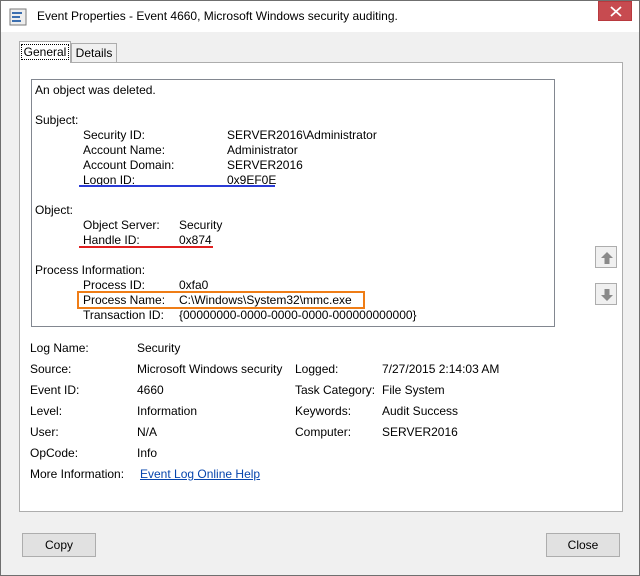  I want to click on description-headline: An object was deleted., so click(95, 90).